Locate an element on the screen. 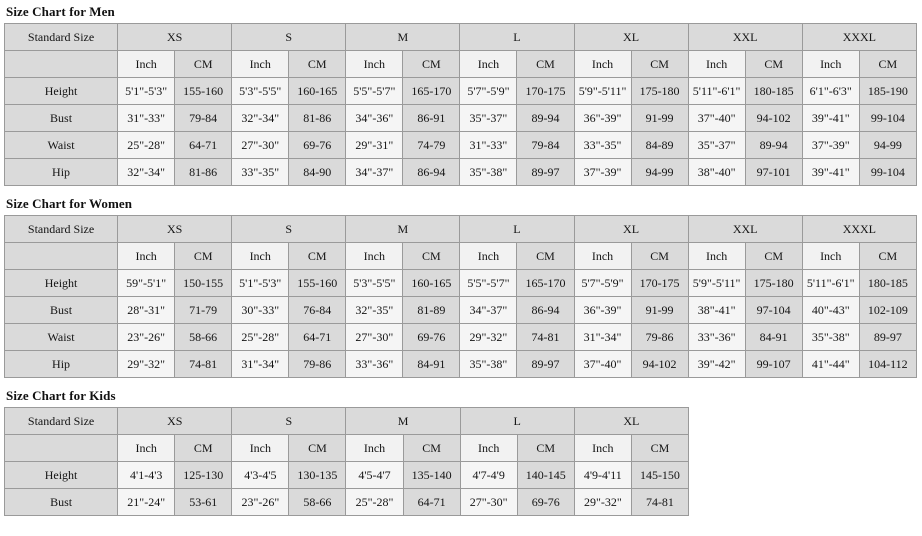 This screenshot has width=922, height=536. cell-hip-xxxl-cm: 99-104 is located at coordinates (888, 172).